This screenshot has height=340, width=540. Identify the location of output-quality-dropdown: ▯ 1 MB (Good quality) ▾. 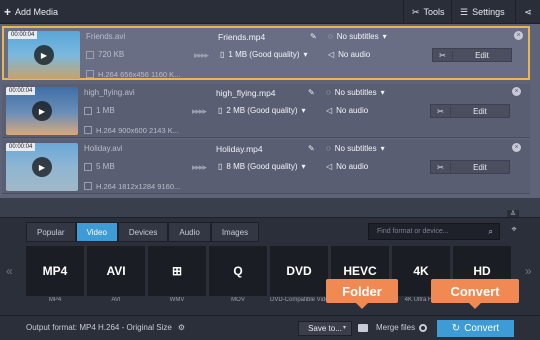
(264, 54).